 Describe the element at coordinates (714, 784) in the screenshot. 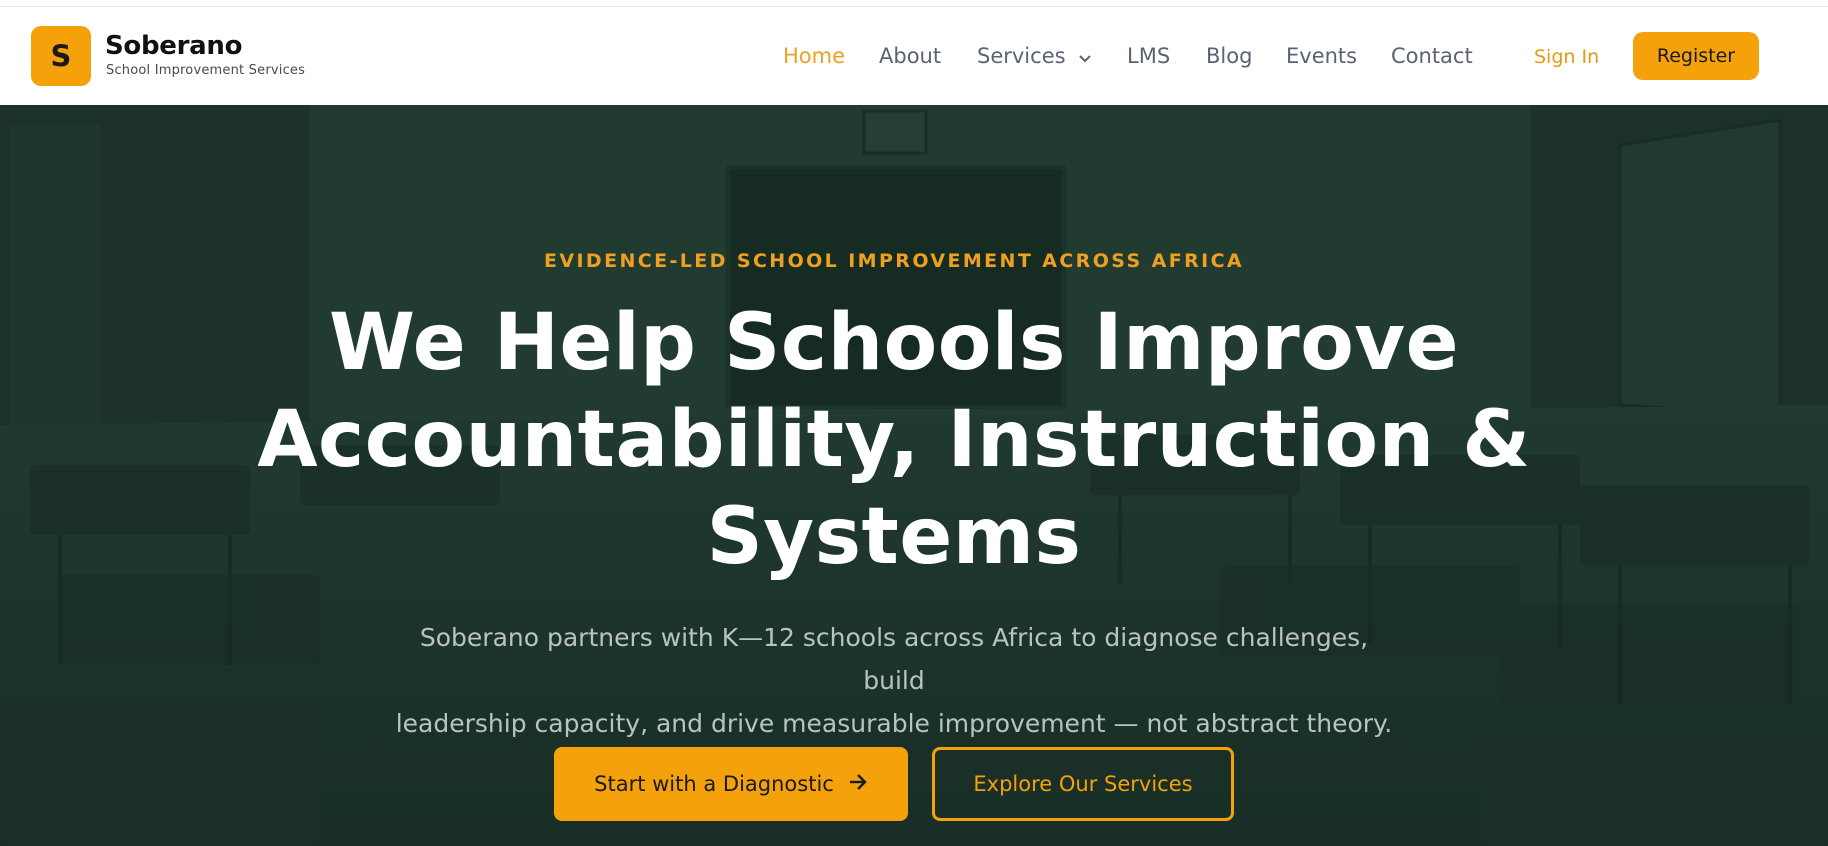

I see `start-diagnostic-label: Start with a Diagnostic` at that location.